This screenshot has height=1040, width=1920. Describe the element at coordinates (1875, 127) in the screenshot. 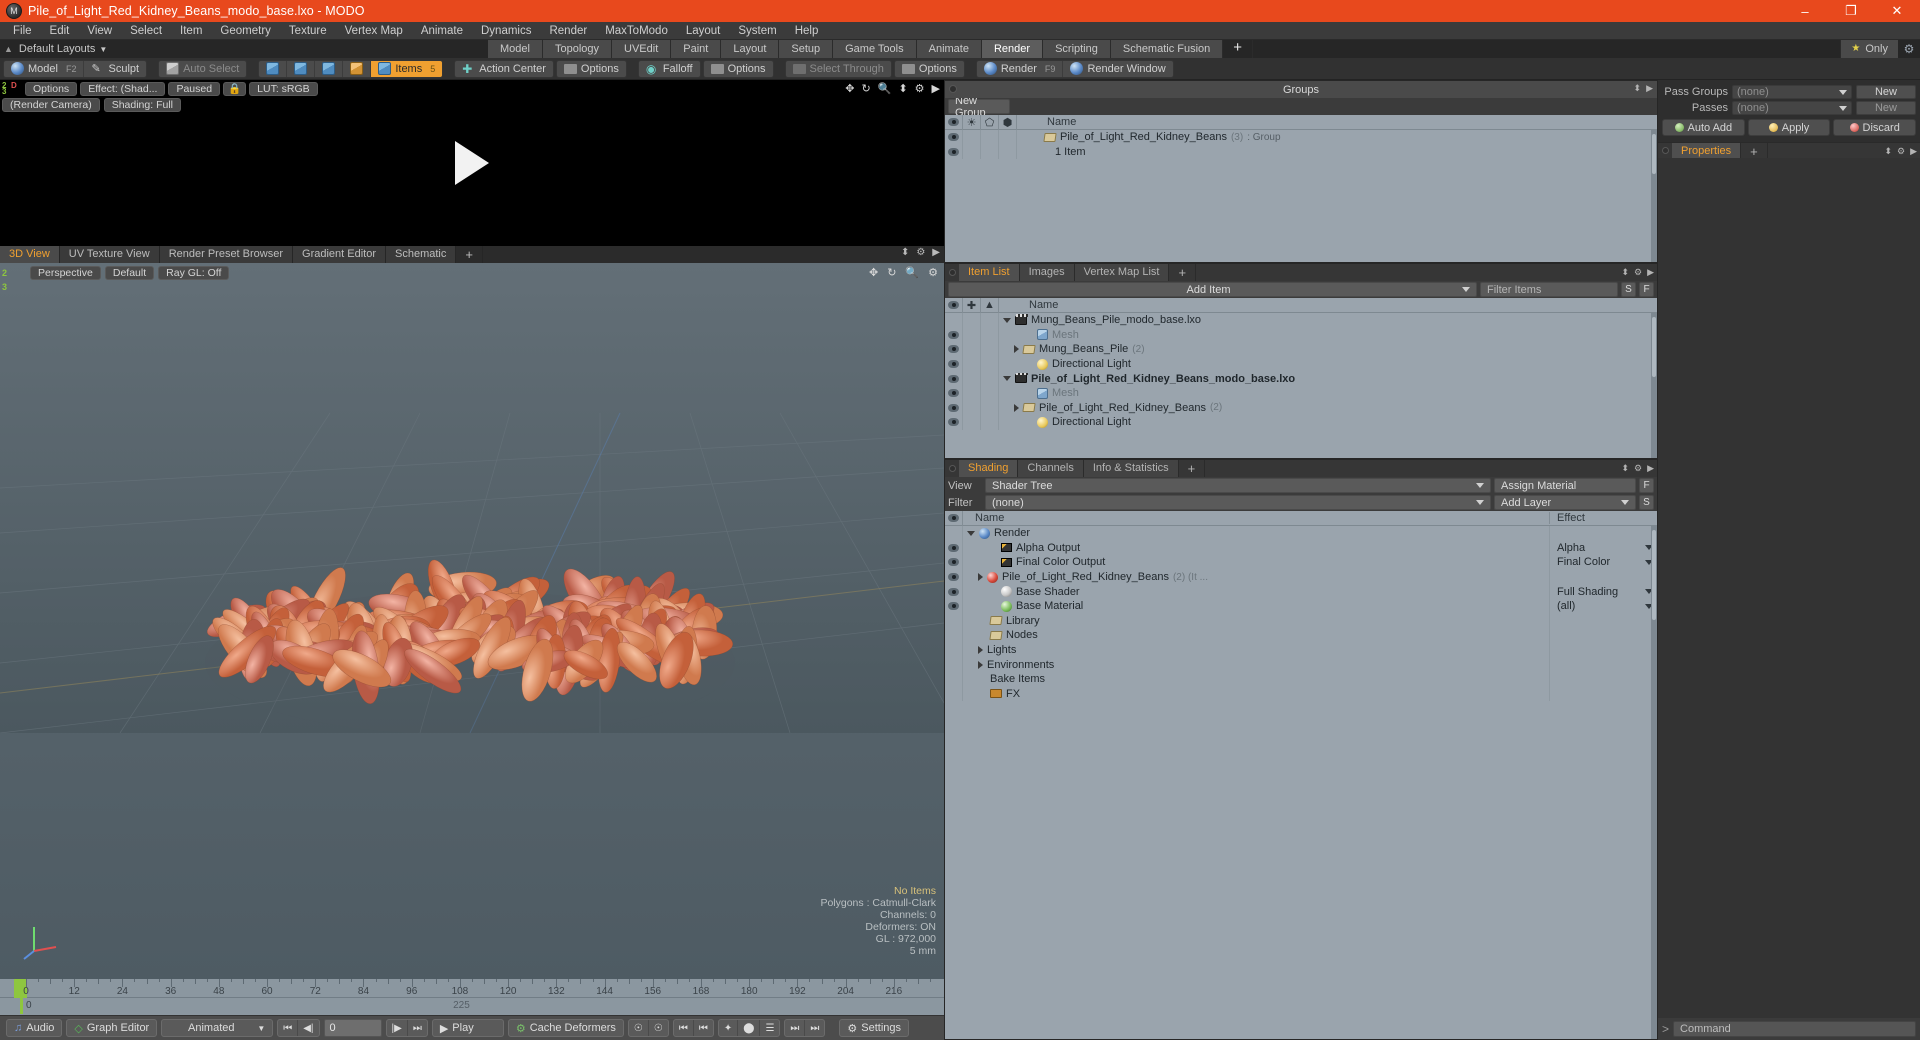

I see `discard-button: Discard` at that location.